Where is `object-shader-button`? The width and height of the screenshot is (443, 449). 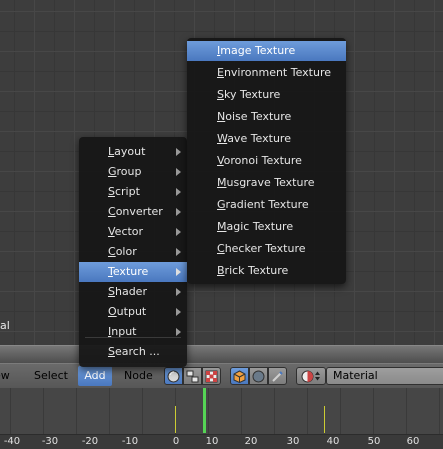
object-shader-button is located at coordinates (239, 376).